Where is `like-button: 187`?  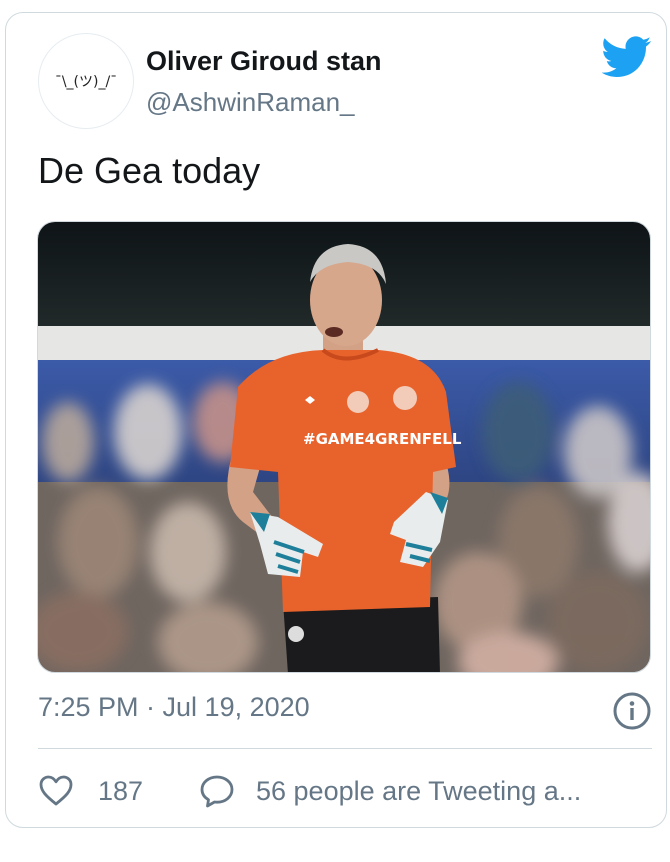 like-button: 187 is located at coordinates (90, 791).